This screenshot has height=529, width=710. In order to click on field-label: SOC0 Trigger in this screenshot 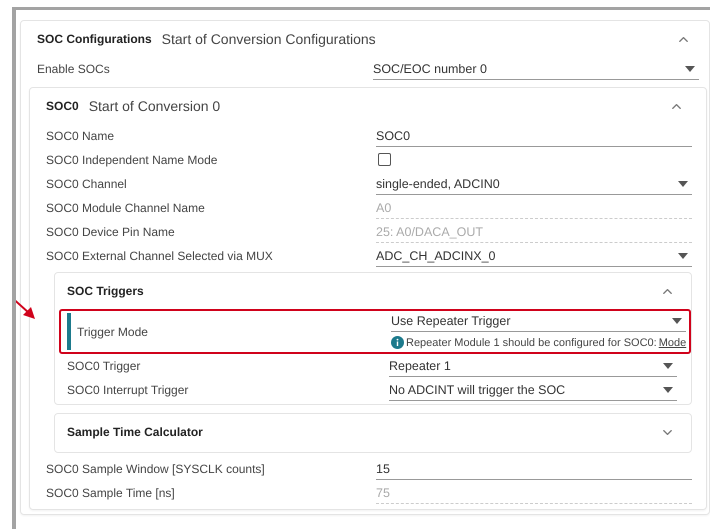, I will do `click(104, 366)`.